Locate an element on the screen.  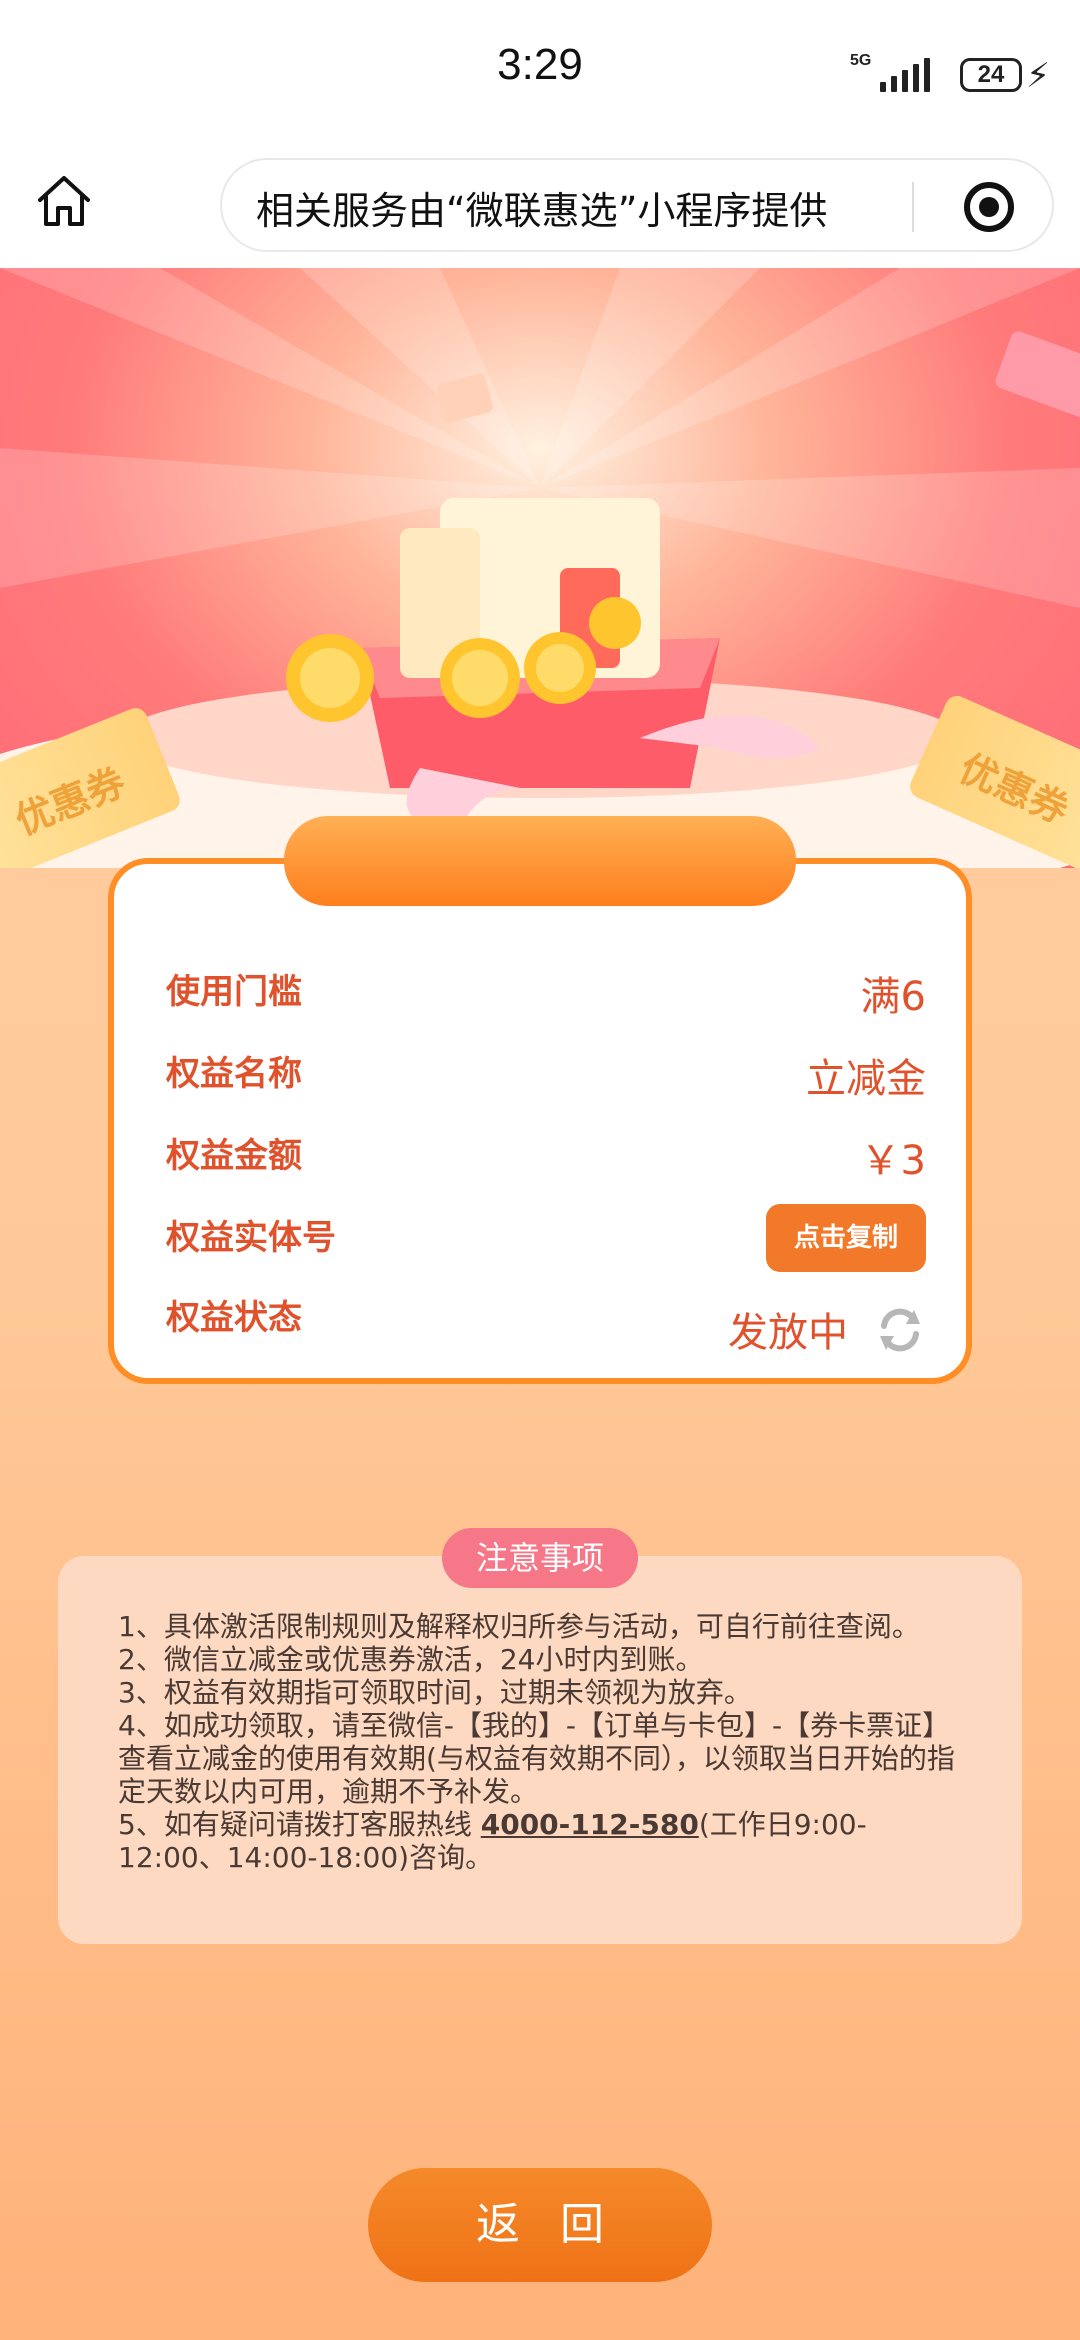
status-bar: 3:29 5G 24 ⚡ is located at coordinates (540, 75).